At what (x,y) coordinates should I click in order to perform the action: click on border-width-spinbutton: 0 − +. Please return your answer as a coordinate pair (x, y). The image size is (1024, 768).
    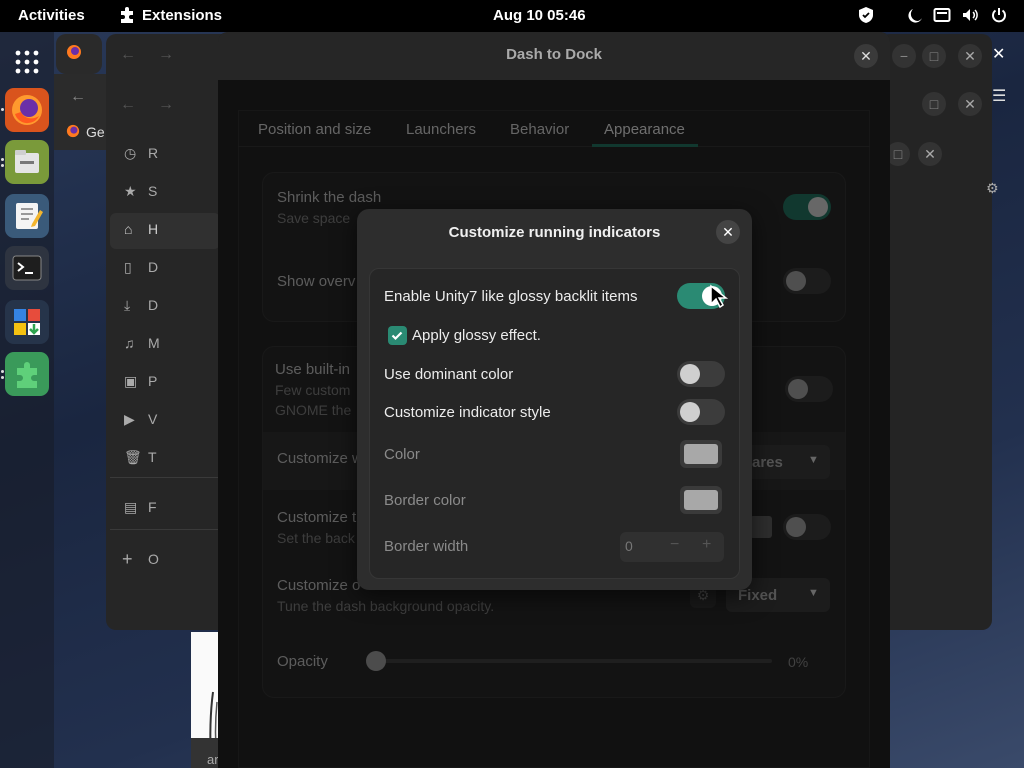
    Looking at the image, I should click on (672, 547).